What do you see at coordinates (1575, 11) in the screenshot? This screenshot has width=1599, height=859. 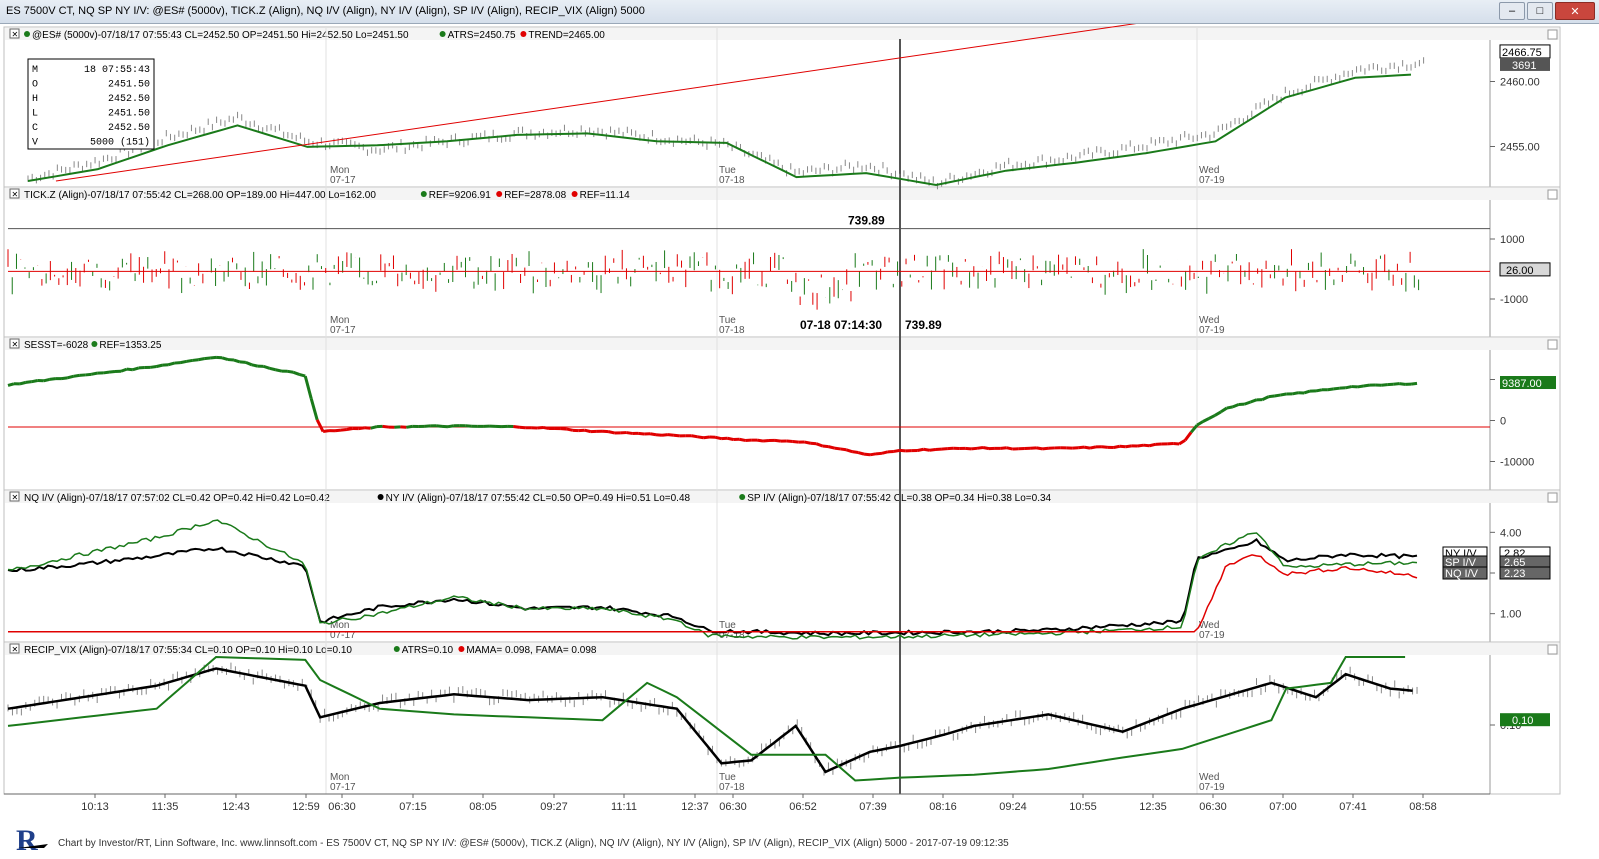 I see `close-button: ✕` at bounding box center [1575, 11].